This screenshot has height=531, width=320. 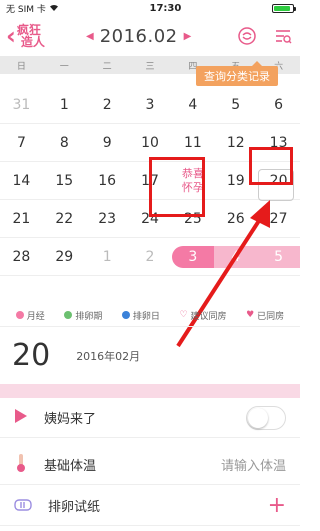 What do you see at coordinates (21, 66) in the screenshot?
I see `weekday-sun: 日` at bounding box center [21, 66].